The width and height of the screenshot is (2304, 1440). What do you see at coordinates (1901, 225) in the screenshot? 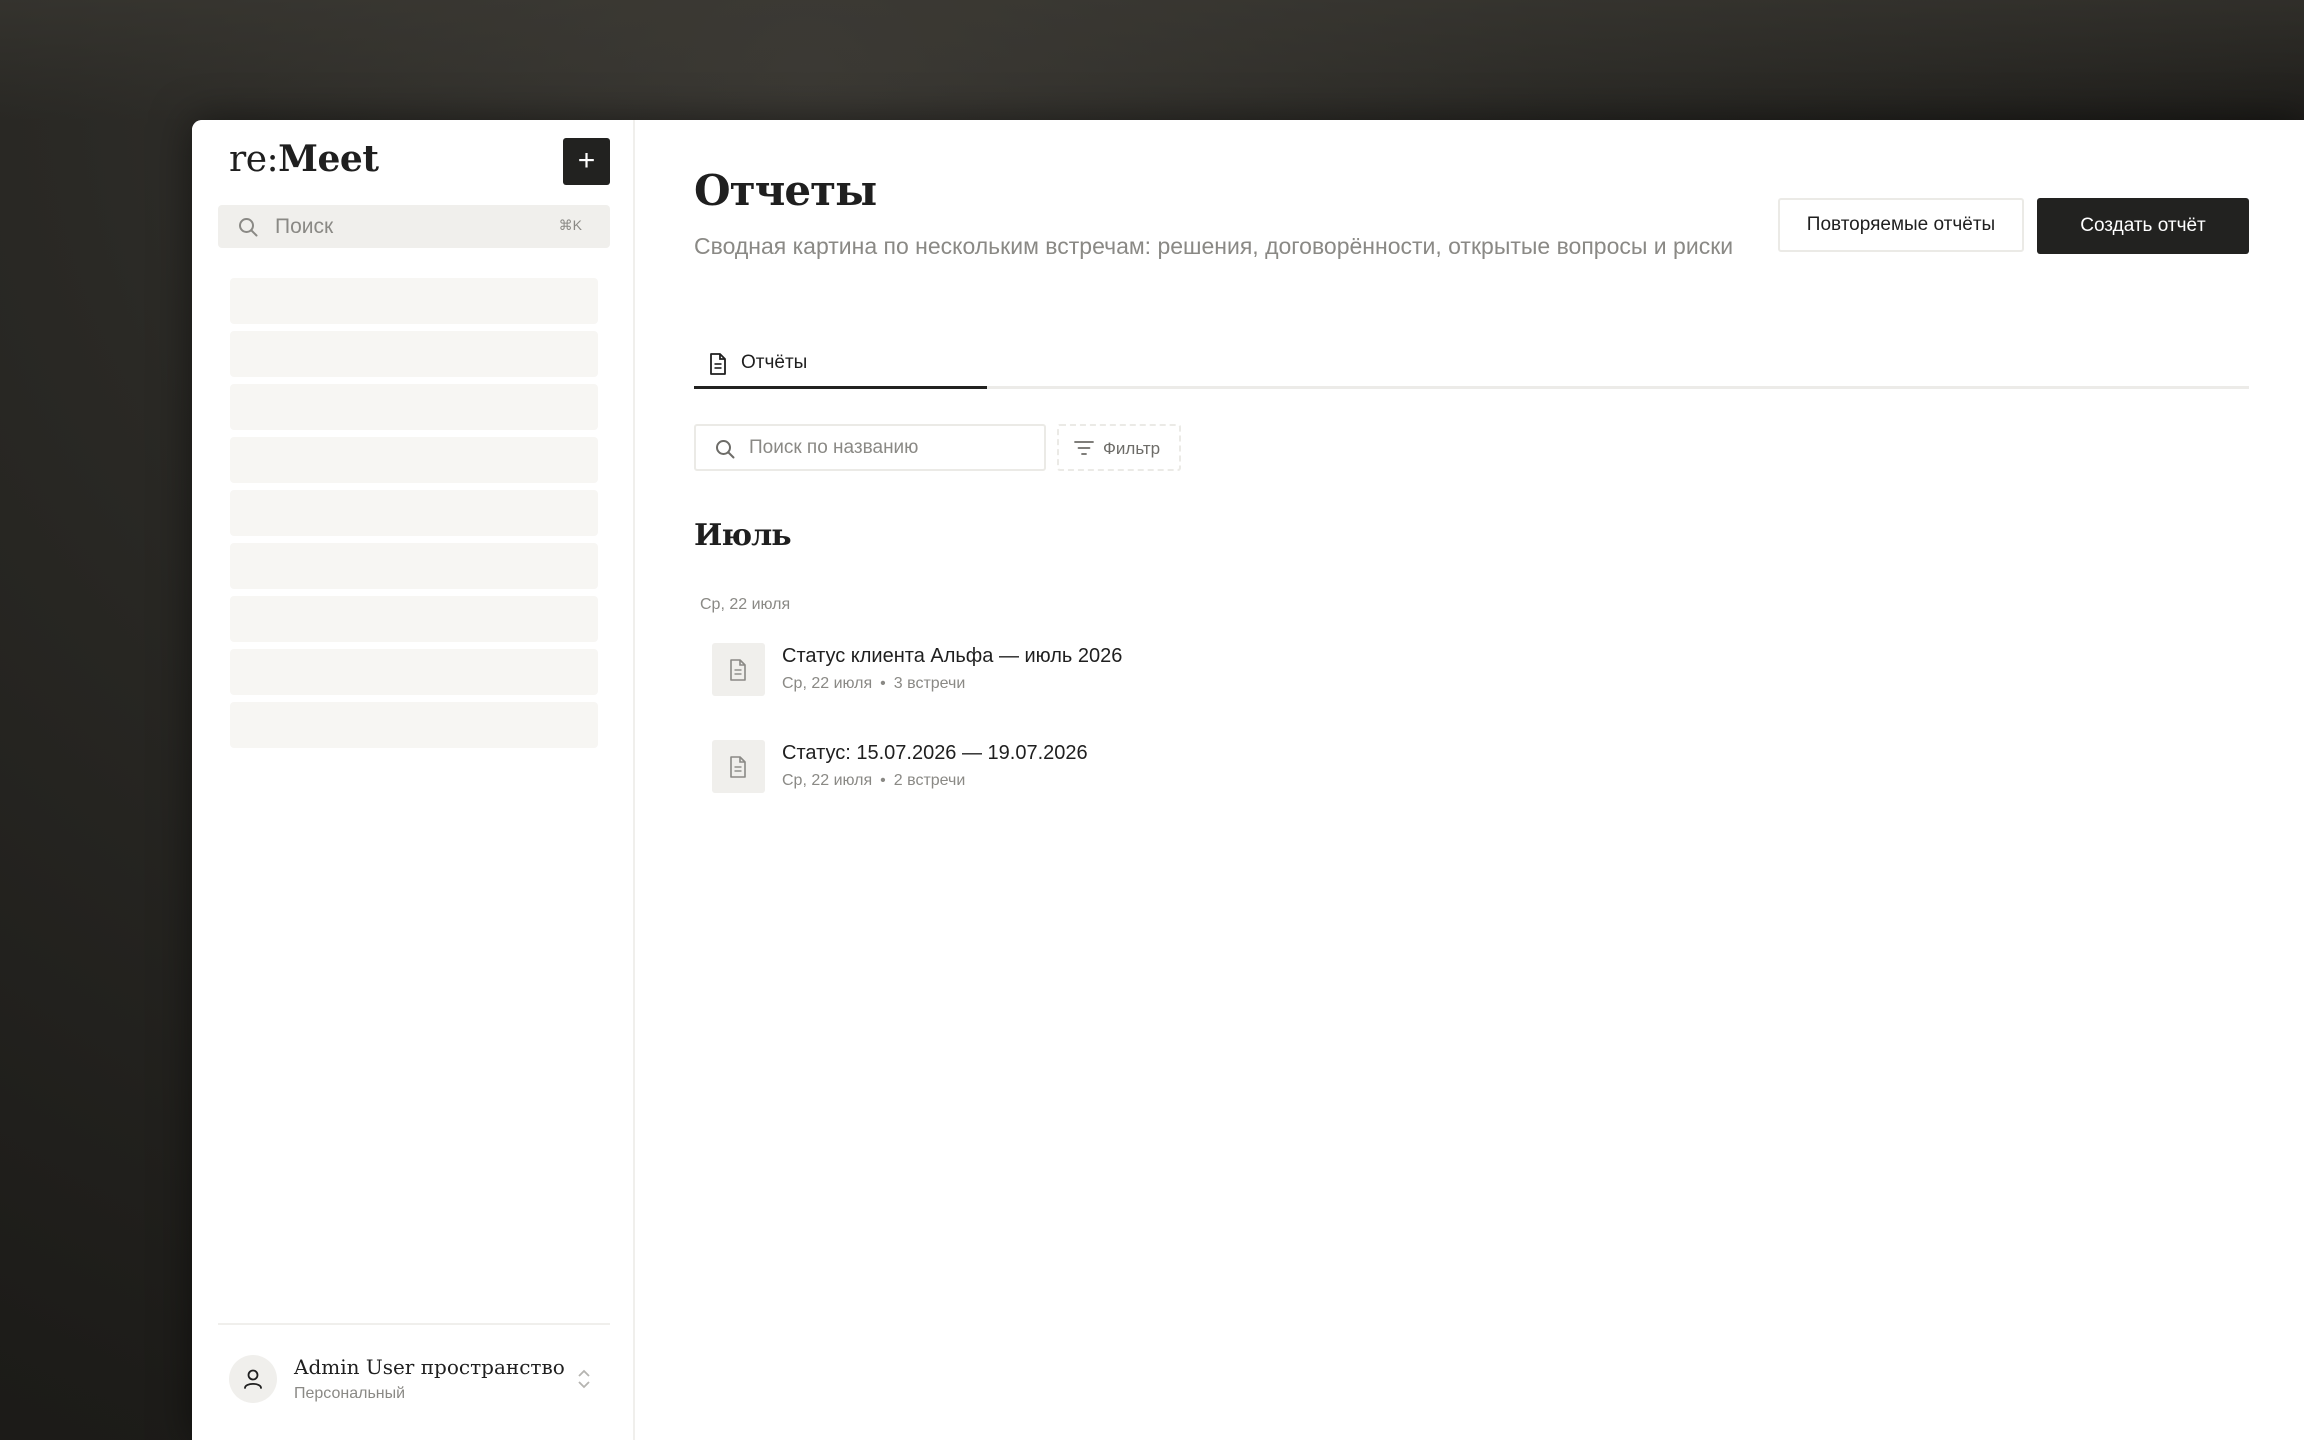
I see `recurring-reports-button: Повторяемые отчёты` at bounding box center [1901, 225].